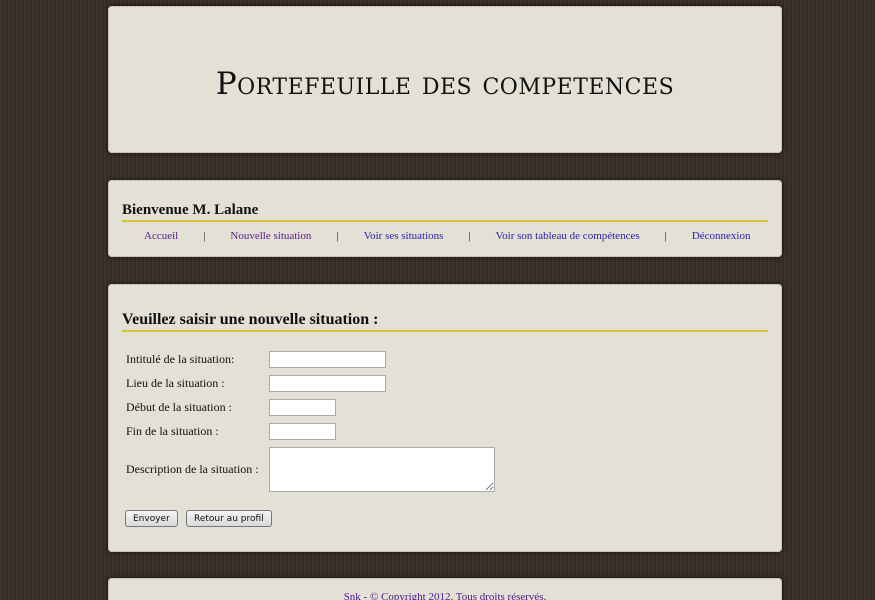 This screenshot has height=600, width=875. I want to click on intitule-label: Intitulé de la situation:, so click(180, 359).